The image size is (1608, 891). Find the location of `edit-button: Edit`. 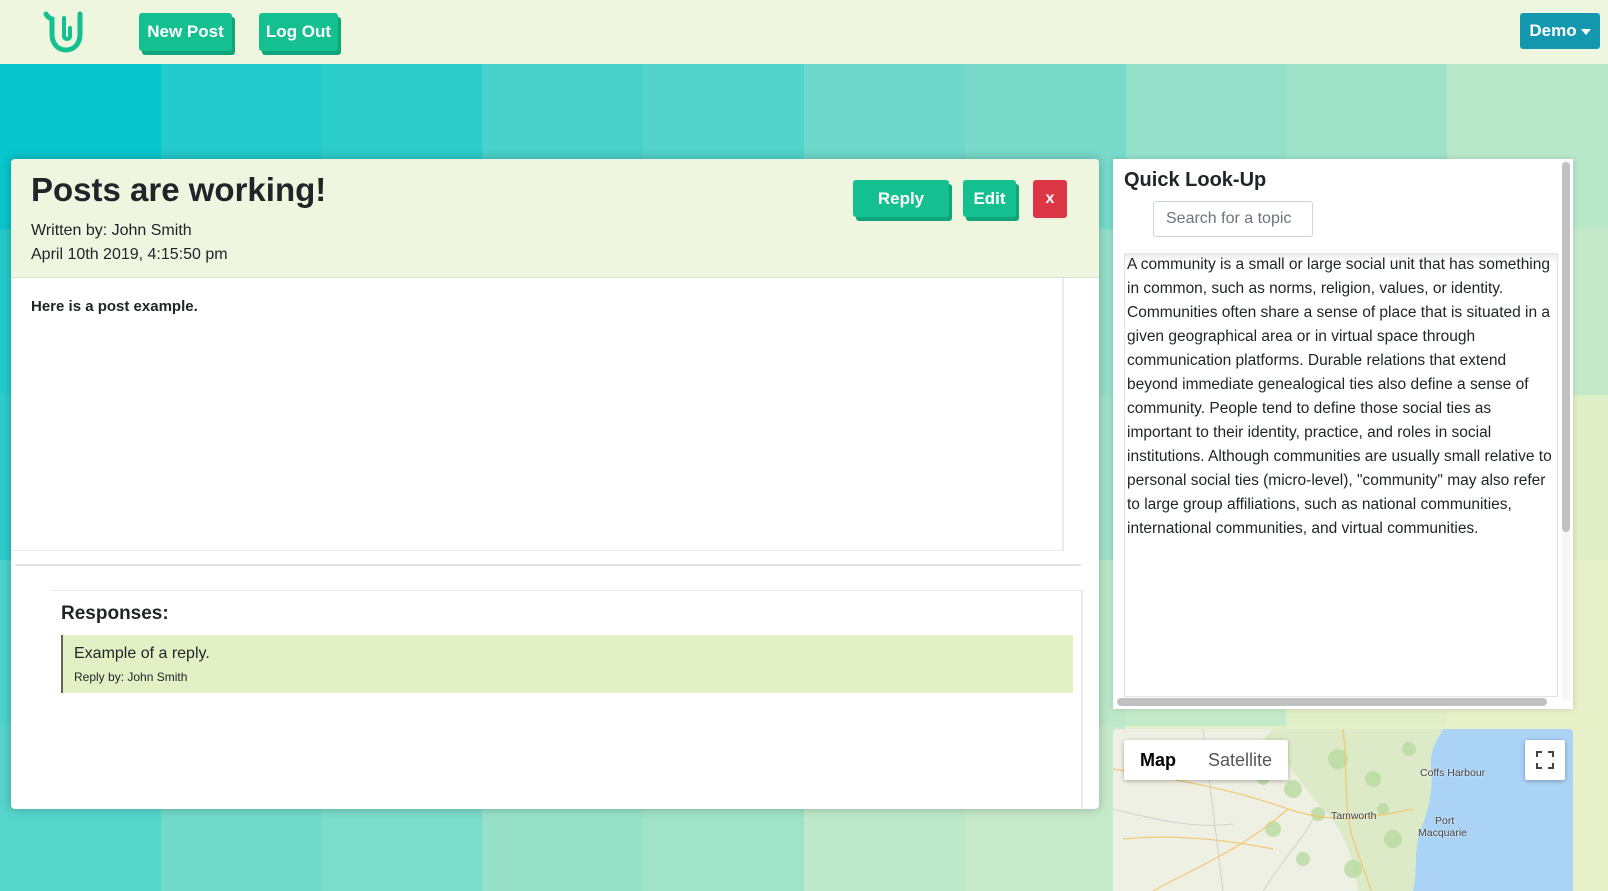

edit-button: Edit is located at coordinates (989, 198).